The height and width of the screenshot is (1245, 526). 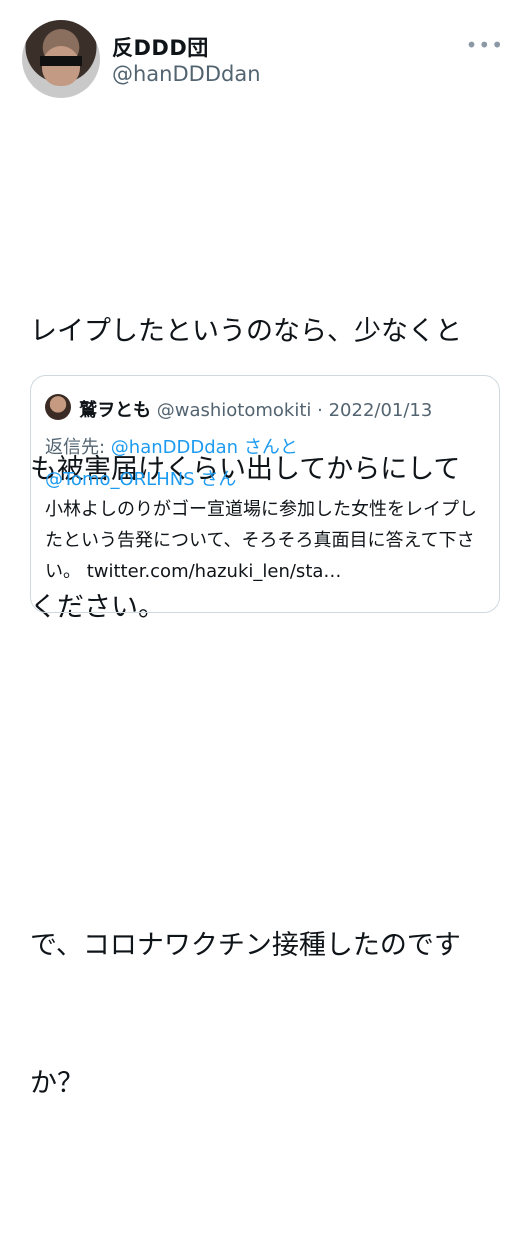 What do you see at coordinates (115, 410) in the screenshot?
I see `quote-author-name: 鷲ヲとも` at bounding box center [115, 410].